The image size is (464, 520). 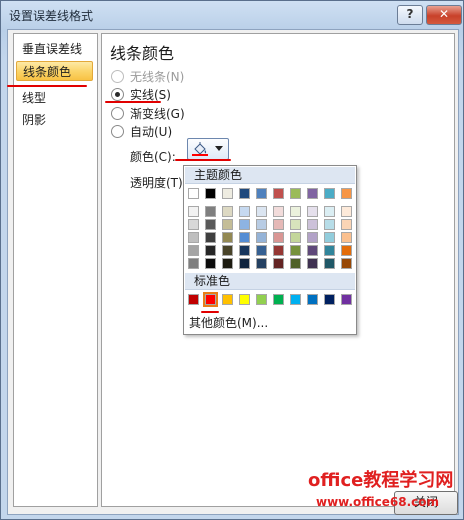 I want to click on watermark-title: office教程学习网, so click(x=381, y=480).